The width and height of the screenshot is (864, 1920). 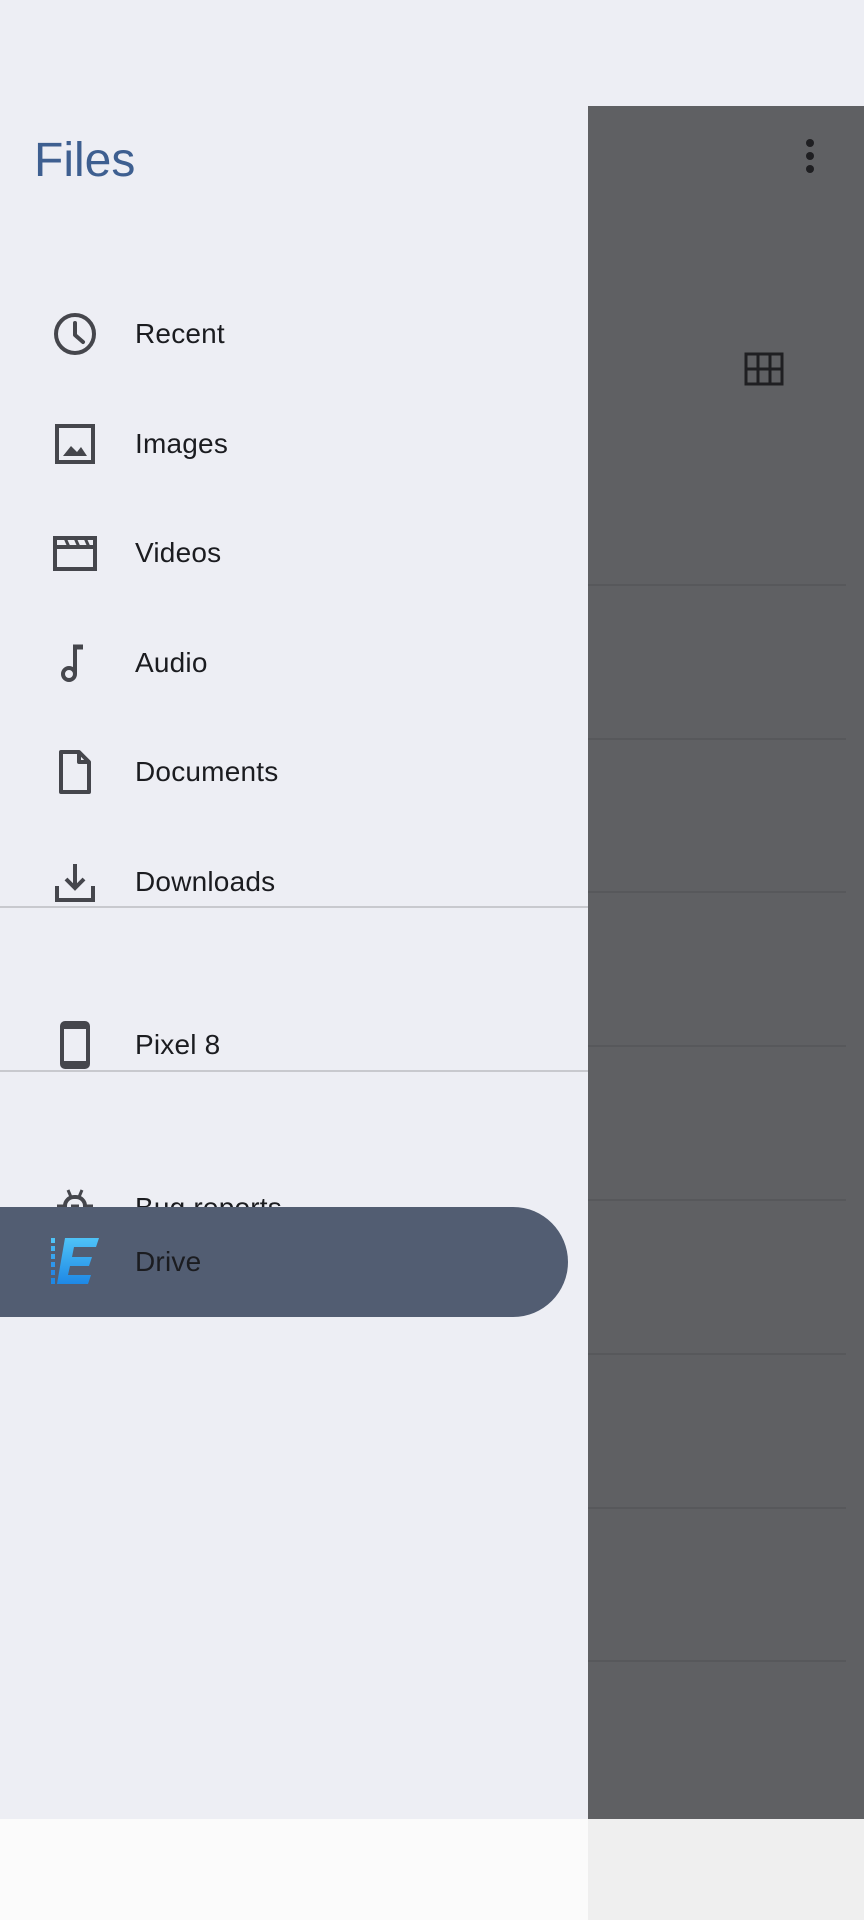 What do you see at coordinates (764, 369) in the screenshot?
I see `grid-view-icon` at bounding box center [764, 369].